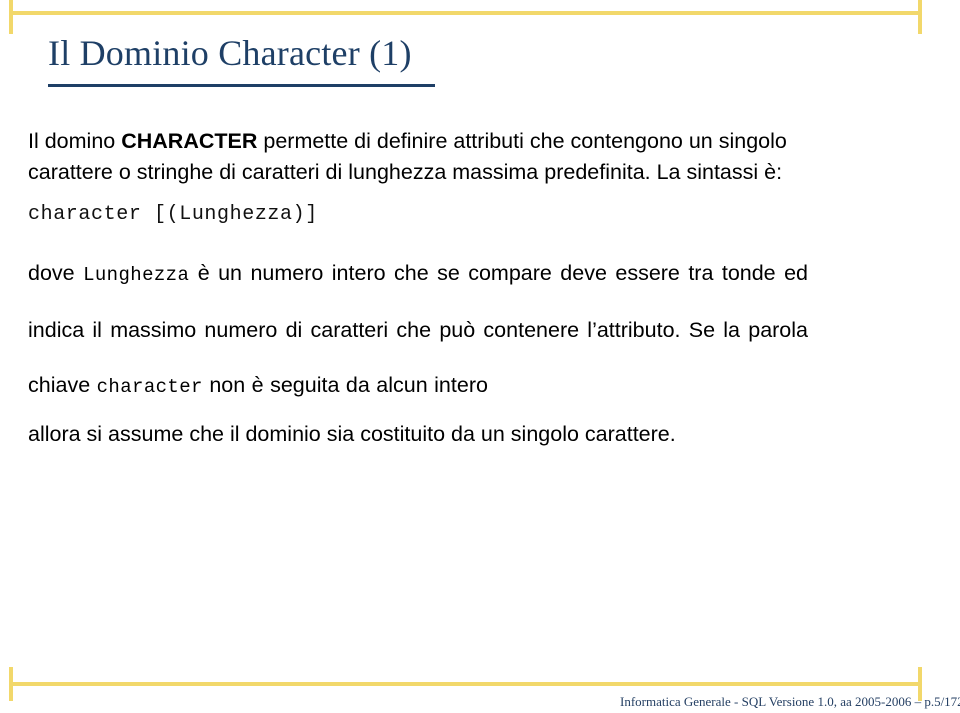  What do you see at coordinates (136, 275) in the screenshot?
I see `lunghezza-code-token: Lunghezza` at bounding box center [136, 275].